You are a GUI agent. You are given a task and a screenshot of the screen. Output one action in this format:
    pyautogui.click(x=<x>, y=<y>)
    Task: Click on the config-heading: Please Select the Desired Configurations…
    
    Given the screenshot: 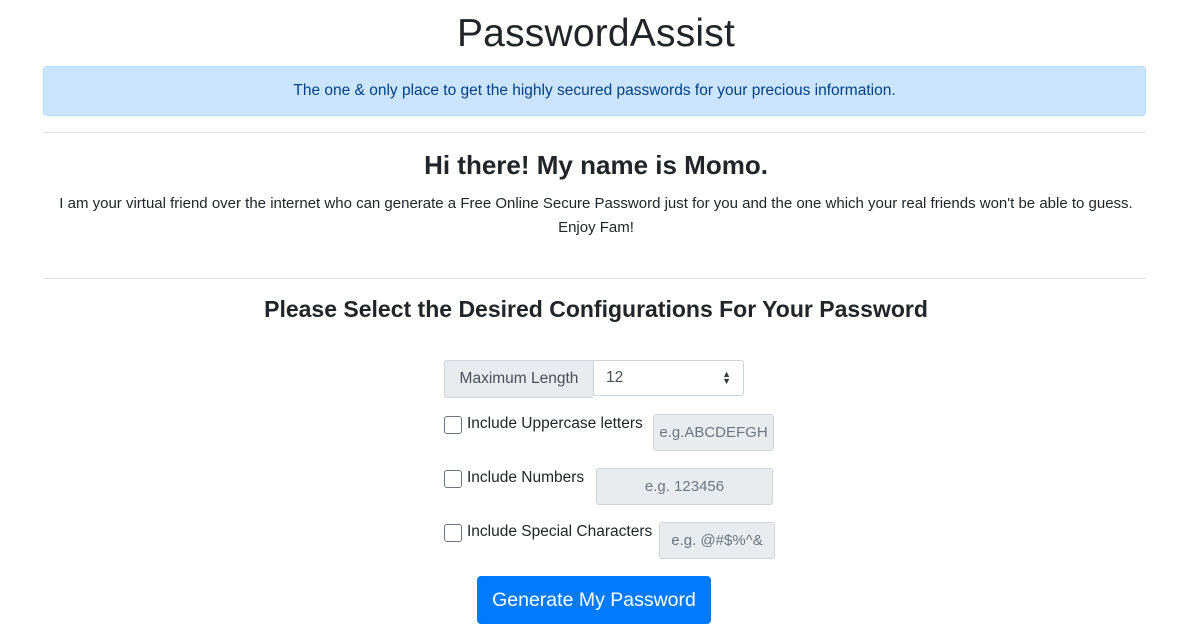 What is the action you would take?
    pyautogui.click(x=596, y=309)
    